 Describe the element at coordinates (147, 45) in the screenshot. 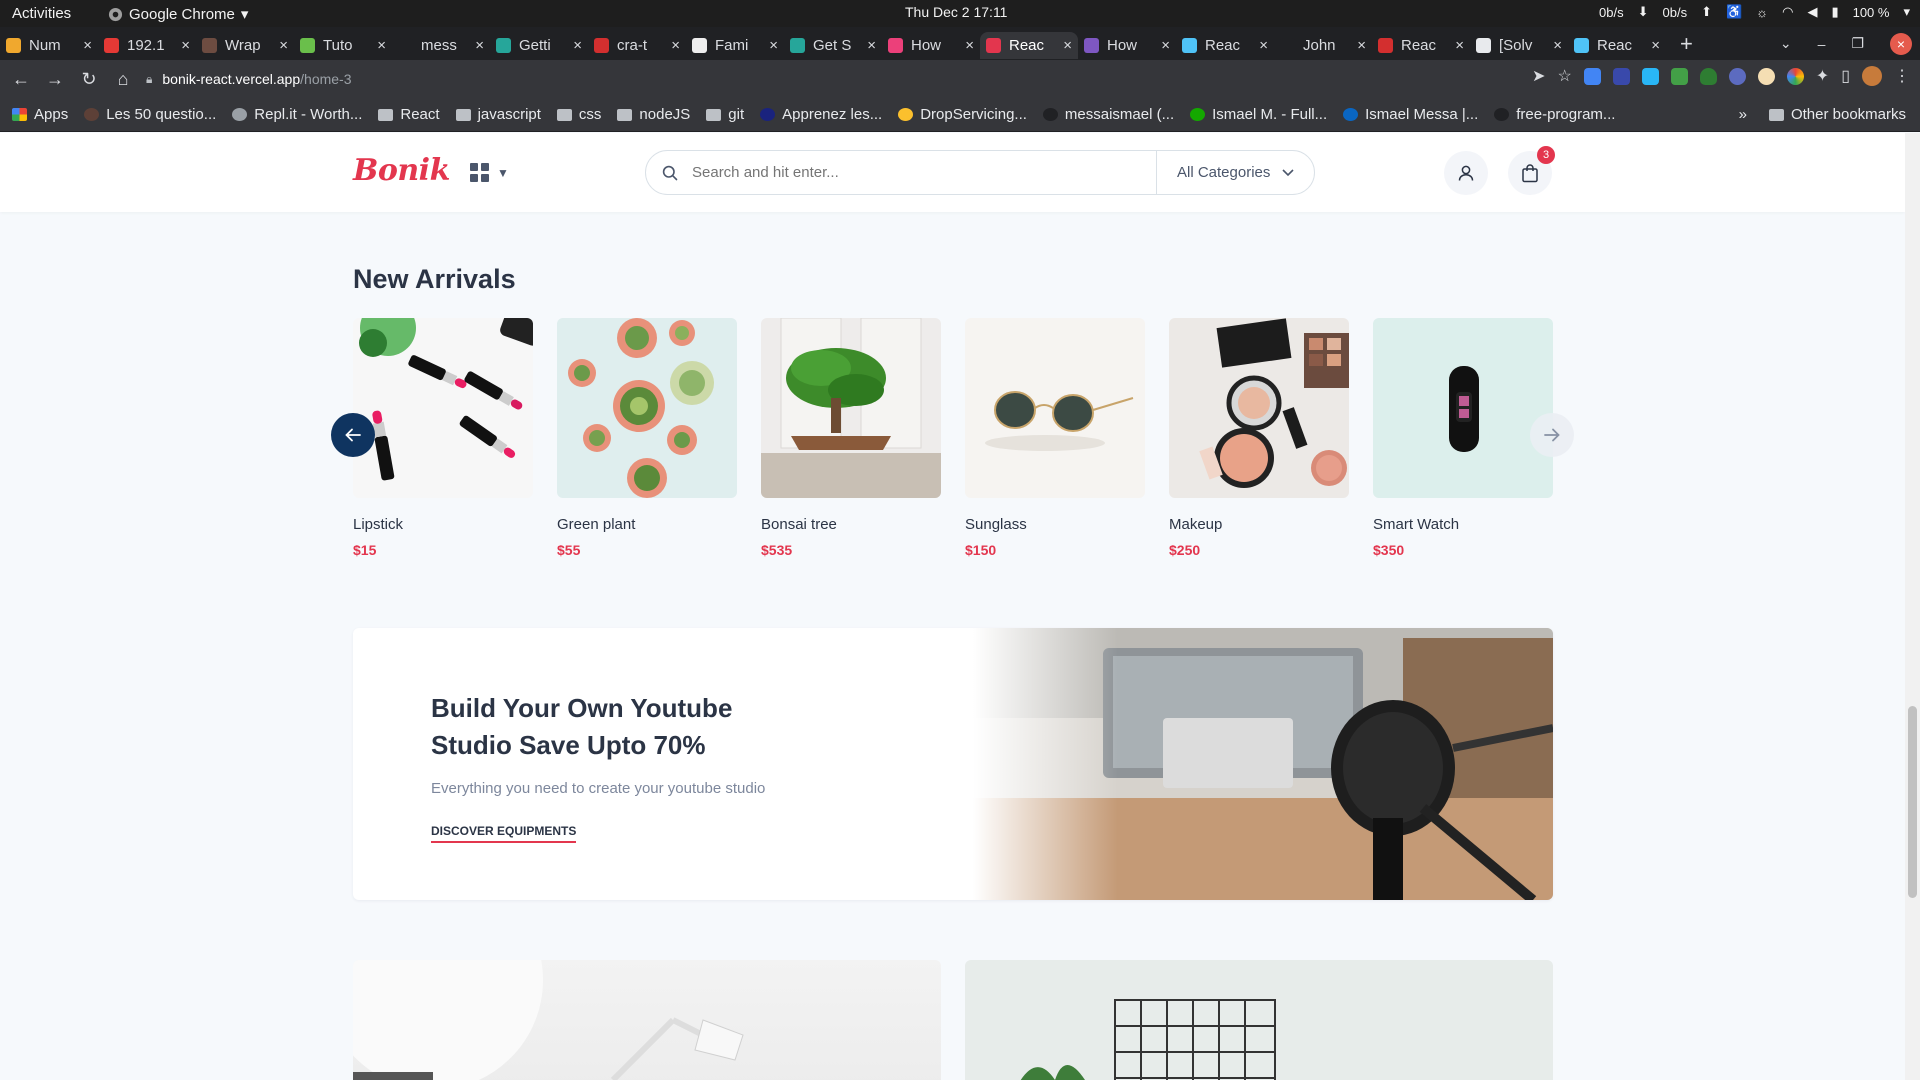

I see `browser-tab: 192.1 ×` at that location.